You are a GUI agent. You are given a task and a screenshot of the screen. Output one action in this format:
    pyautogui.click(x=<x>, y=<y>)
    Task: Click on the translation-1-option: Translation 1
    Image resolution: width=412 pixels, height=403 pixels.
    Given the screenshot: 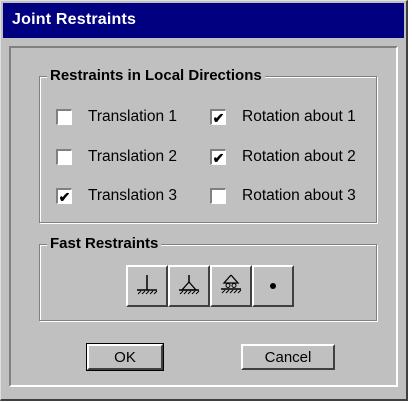 What is the action you would take?
    pyautogui.click(x=116, y=117)
    